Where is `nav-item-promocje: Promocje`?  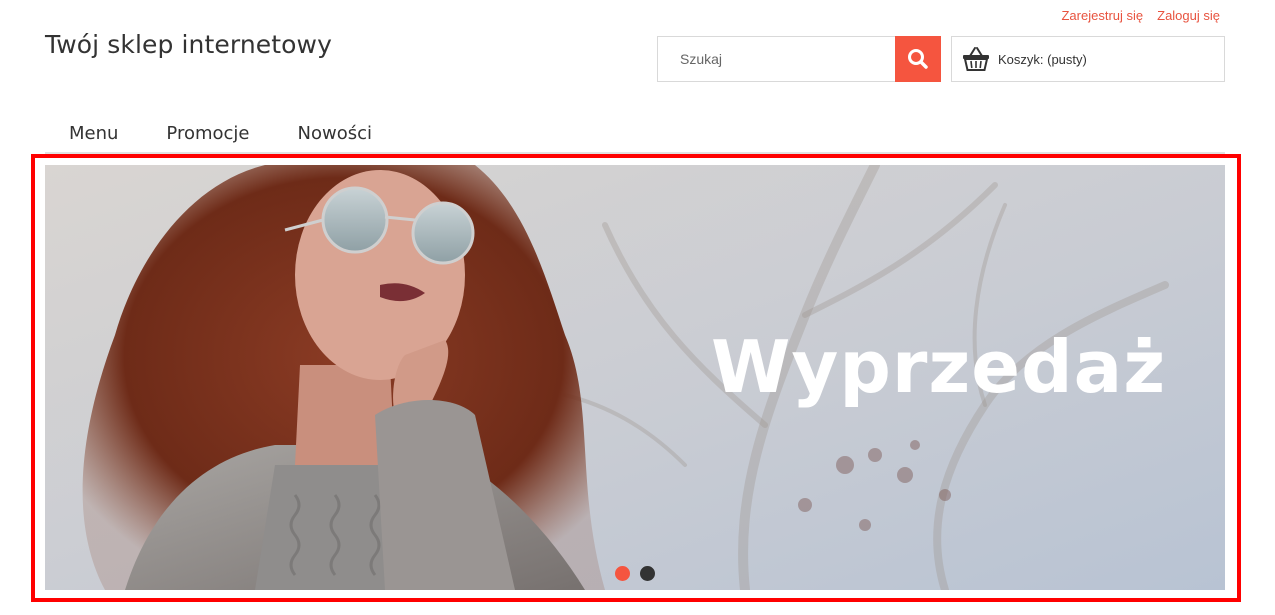 nav-item-promocje: Promocje is located at coordinates (207, 132).